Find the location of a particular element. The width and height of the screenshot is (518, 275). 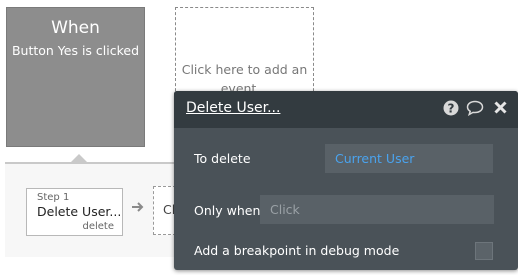

event-trigger-card: When Button Yes is clicked is located at coordinates (75, 77).